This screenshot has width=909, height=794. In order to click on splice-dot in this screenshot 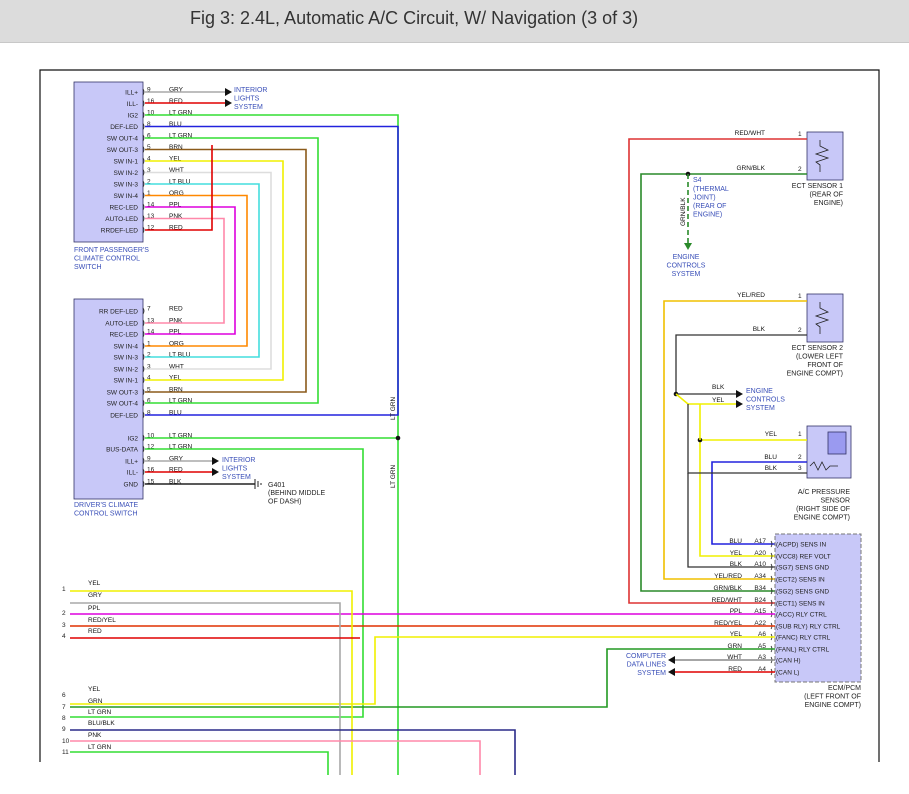, I will do `click(398, 438)`.